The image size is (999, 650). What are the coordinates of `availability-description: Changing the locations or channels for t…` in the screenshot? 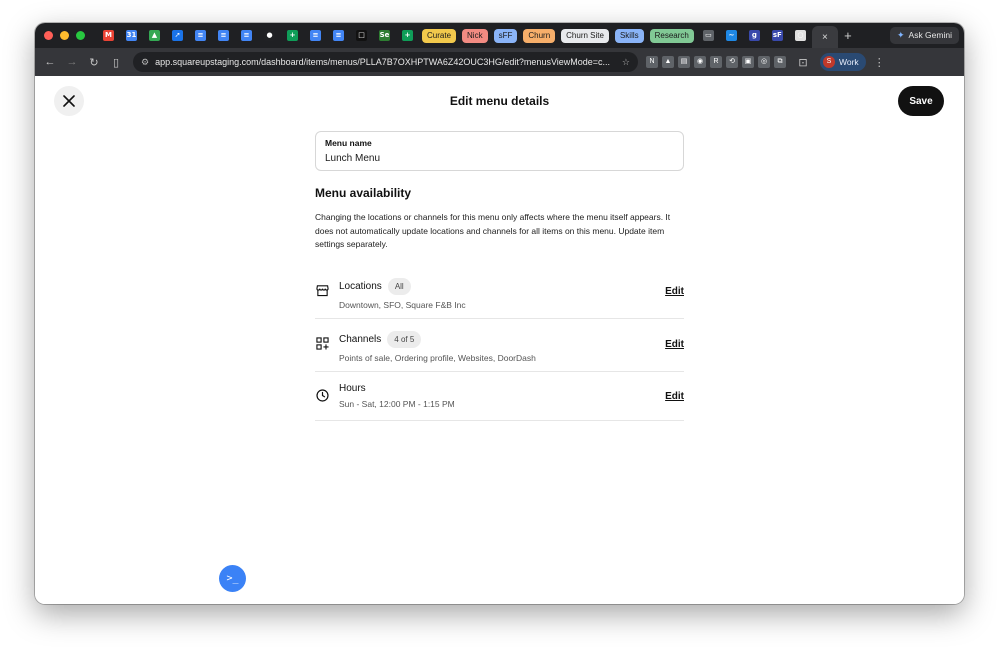 It's located at (493, 230).